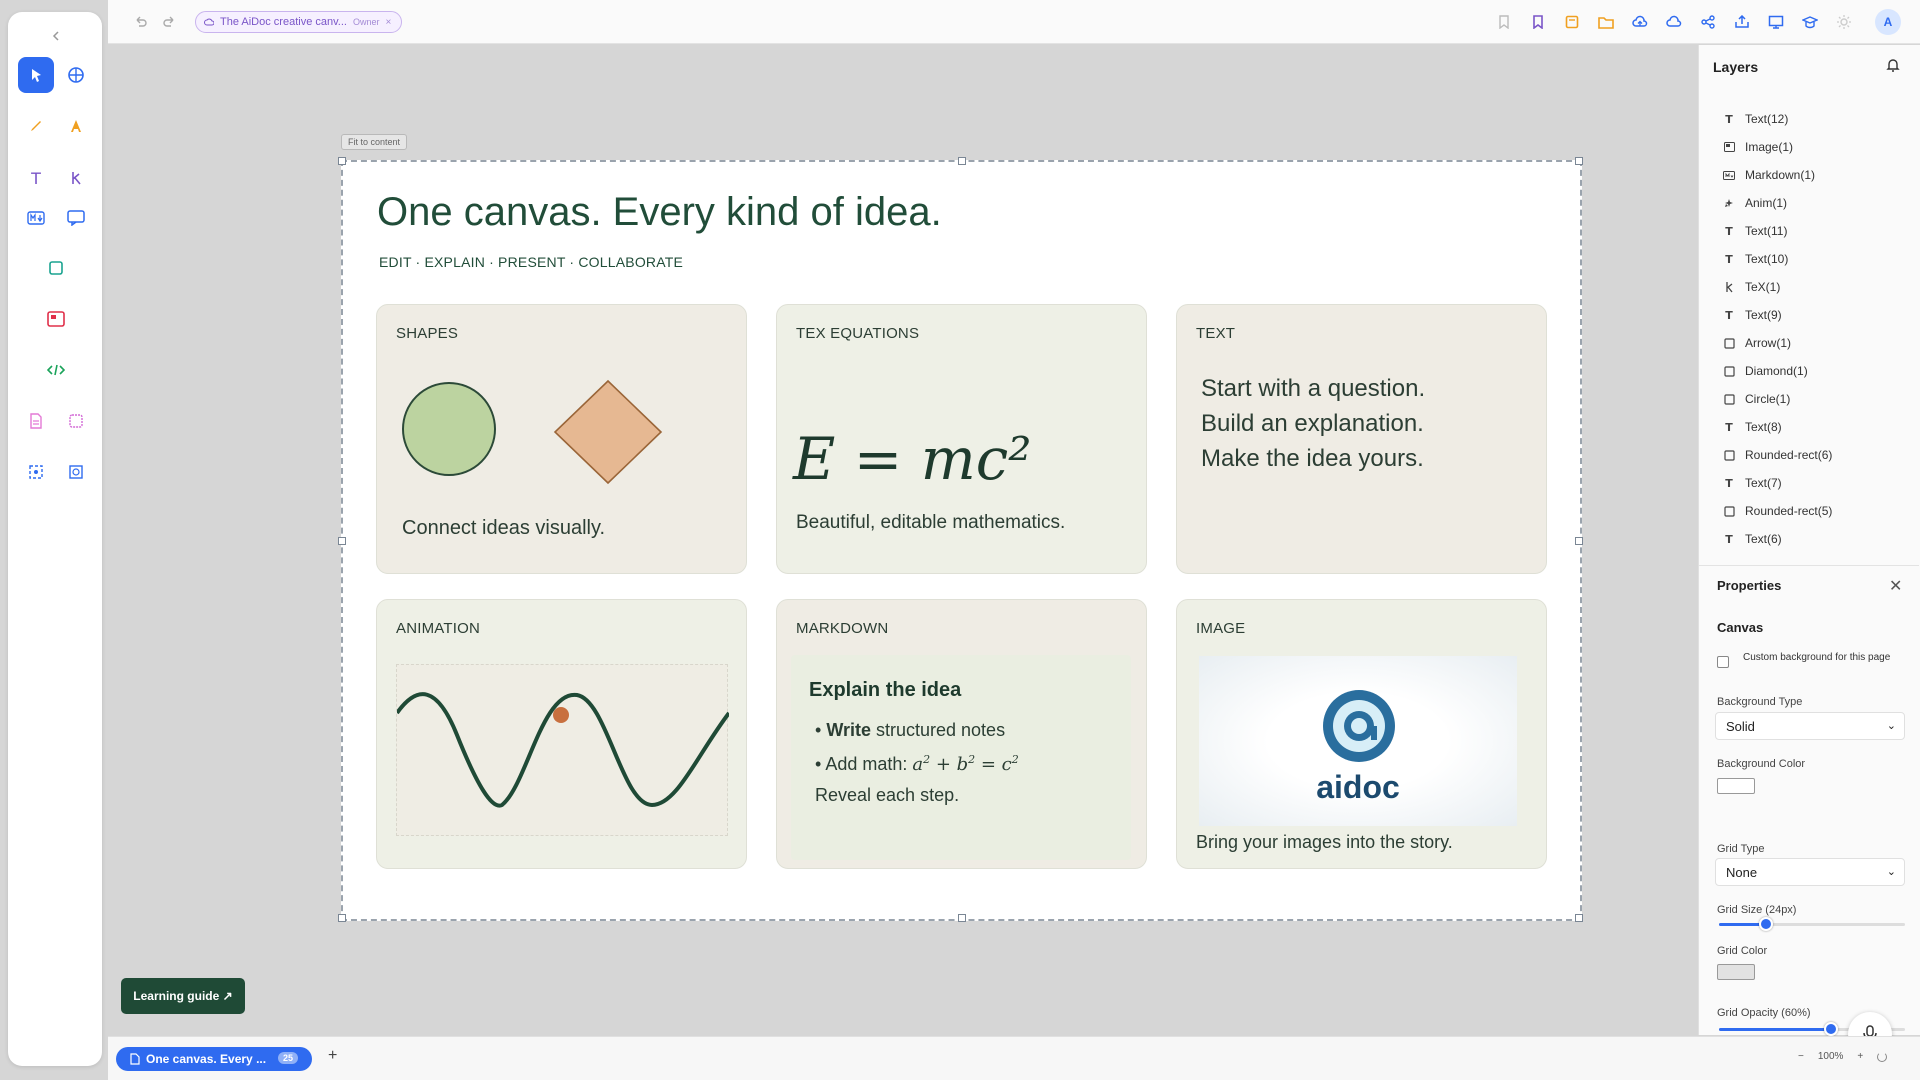 The width and height of the screenshot is (1920, 1080). Describe the element at coordinates (1810, 872) in the screenshot. I see `grid-type-select: None ⌄` at that location.